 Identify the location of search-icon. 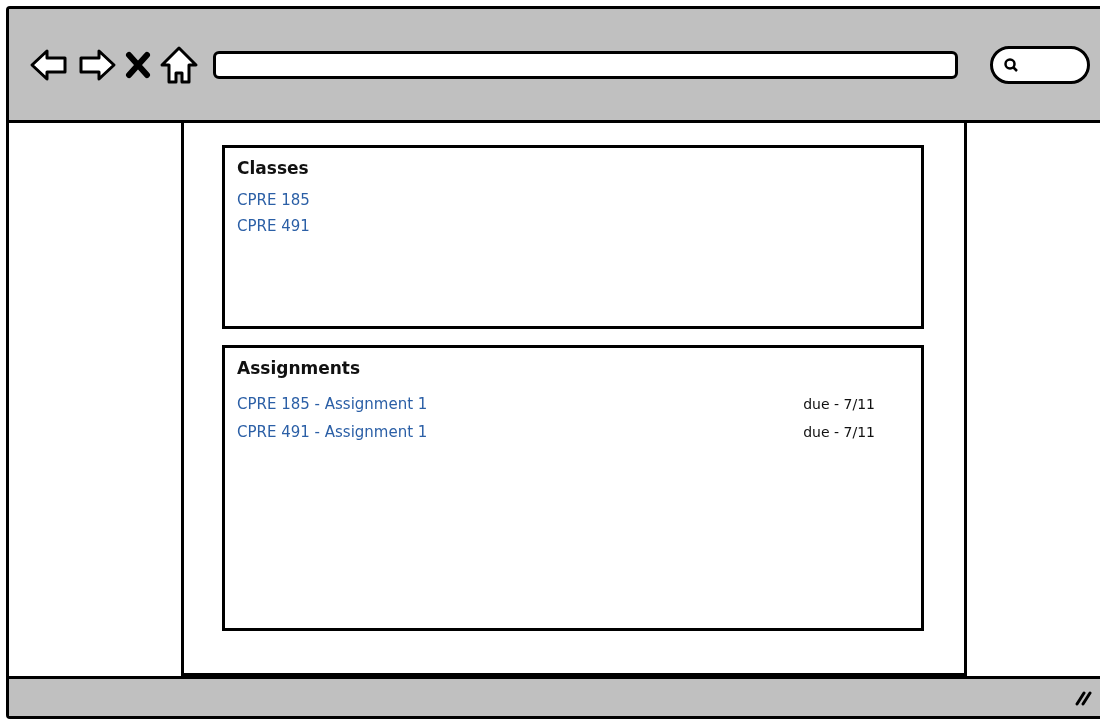
(1011, 64).